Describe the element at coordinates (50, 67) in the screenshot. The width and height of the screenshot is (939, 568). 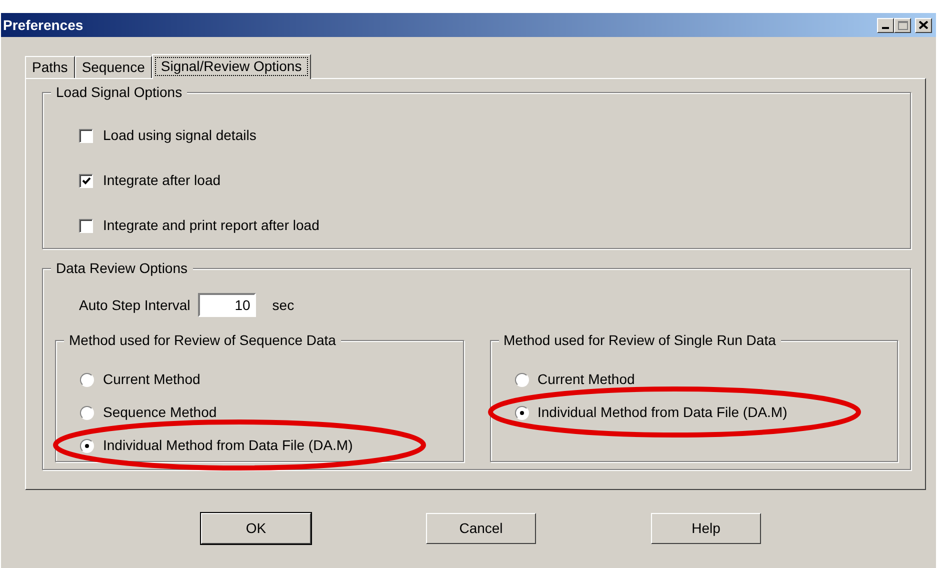
I see `tab: Paths` at that location.